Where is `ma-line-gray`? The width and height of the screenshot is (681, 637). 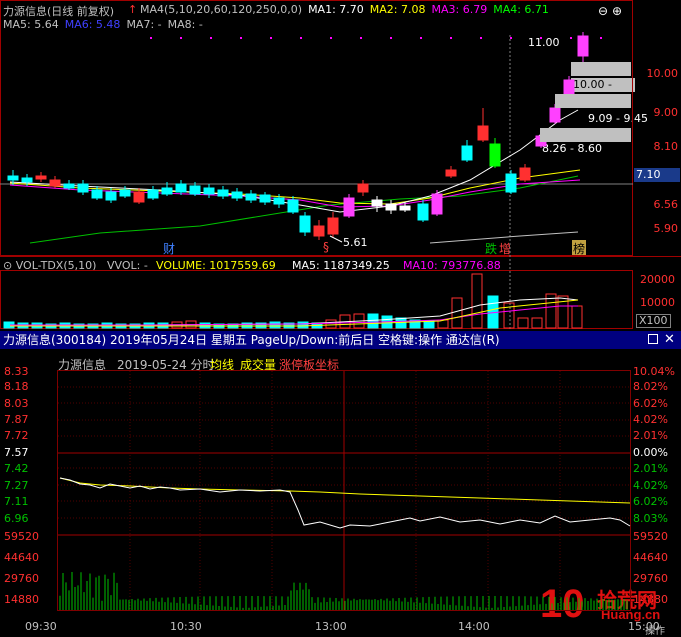
ma-line-gray is located at coordinates (504, 237).